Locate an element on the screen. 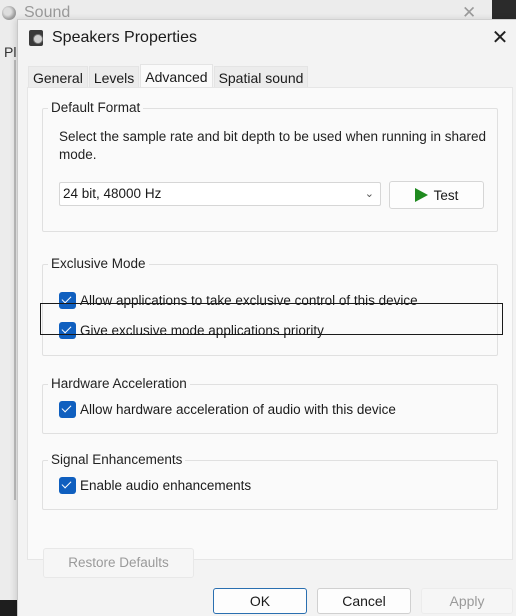 This screenshot has width=516, height=616. test-button: Test is located at coordinates (436, 195).